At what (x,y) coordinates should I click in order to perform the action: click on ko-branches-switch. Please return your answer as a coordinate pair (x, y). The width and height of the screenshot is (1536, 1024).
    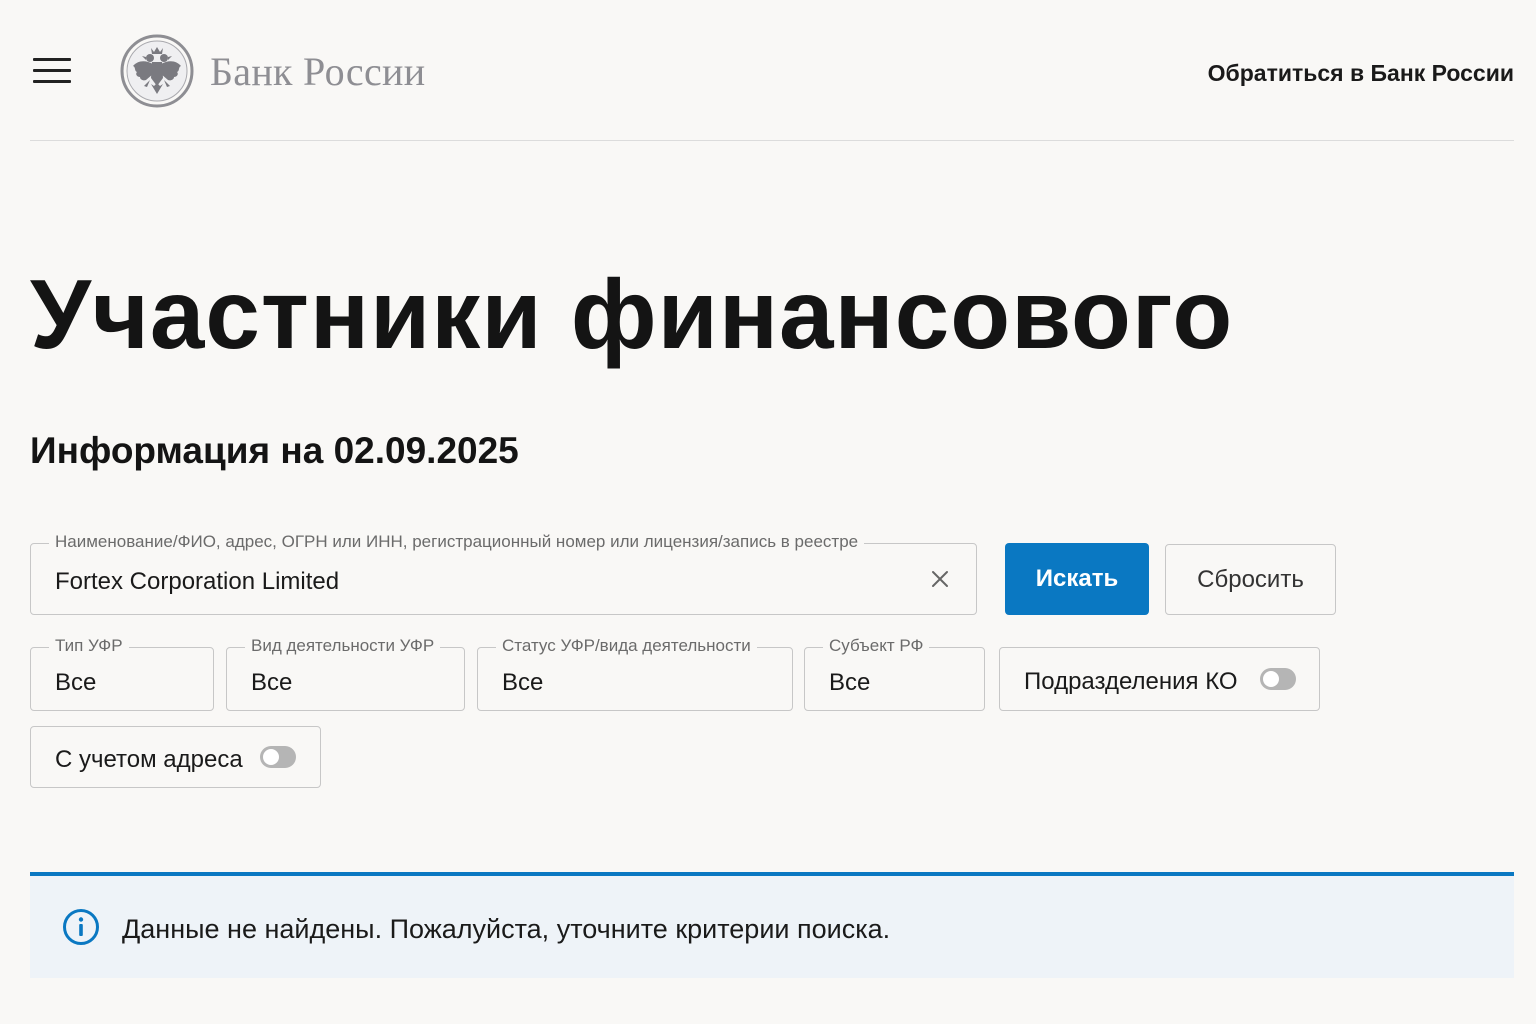
    Looking at the image, I should click on (1278, 679).